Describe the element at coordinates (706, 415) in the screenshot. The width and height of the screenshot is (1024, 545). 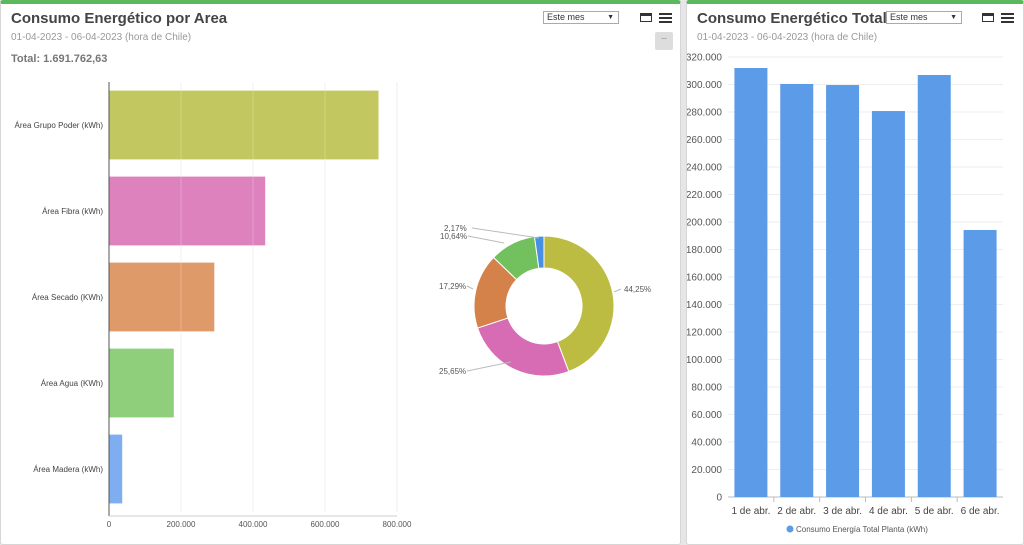
I see `y-tick-label: 60.000` at that location.